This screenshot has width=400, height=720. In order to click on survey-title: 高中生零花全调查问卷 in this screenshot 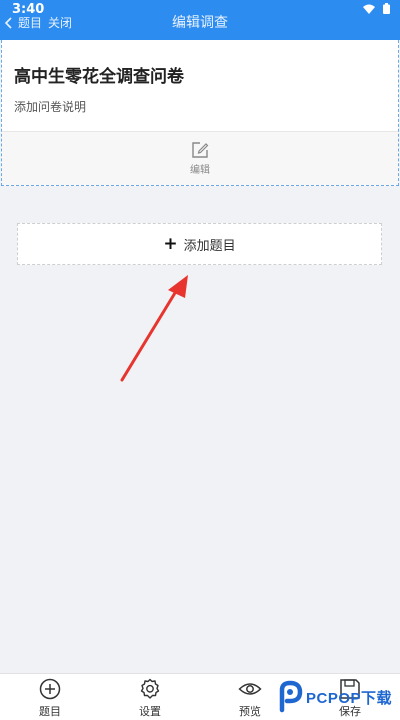, I will do `click(99, 74)`.